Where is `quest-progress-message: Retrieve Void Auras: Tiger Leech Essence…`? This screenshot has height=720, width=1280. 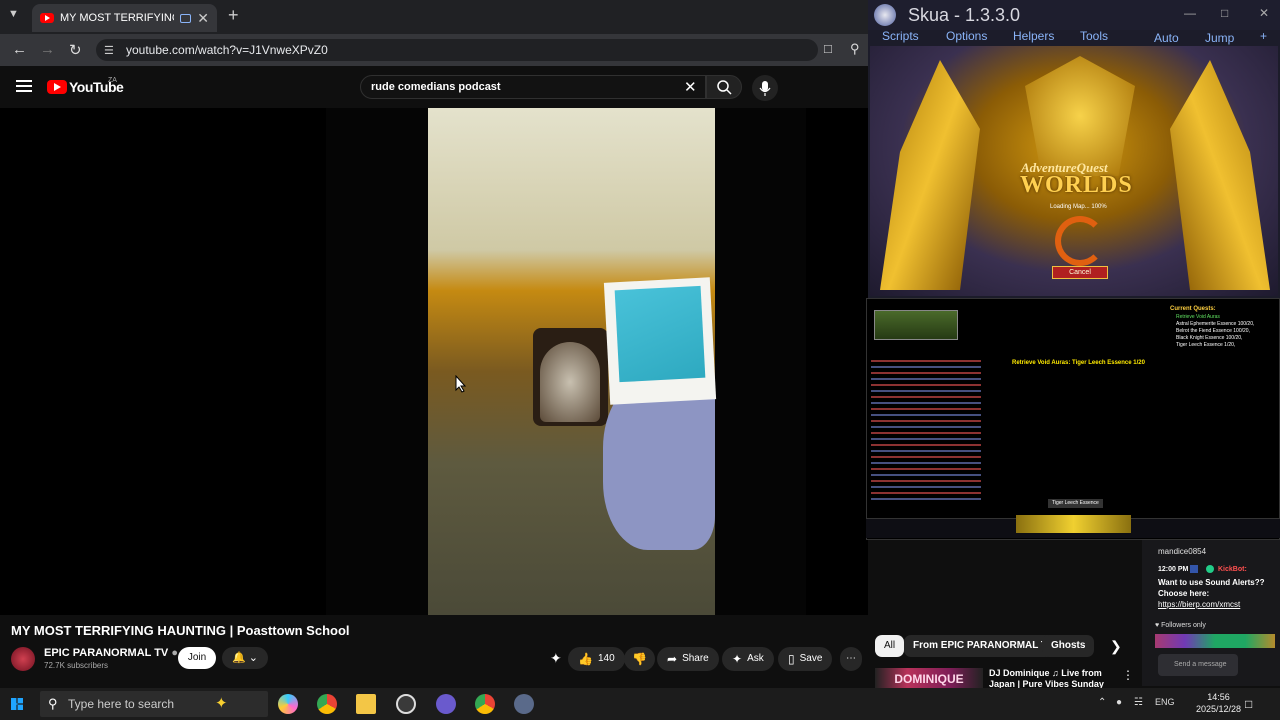
quest-progress-message: Retrieve Void Auras: Tiger Leech Essence… is located at coordinates (1078, 363).